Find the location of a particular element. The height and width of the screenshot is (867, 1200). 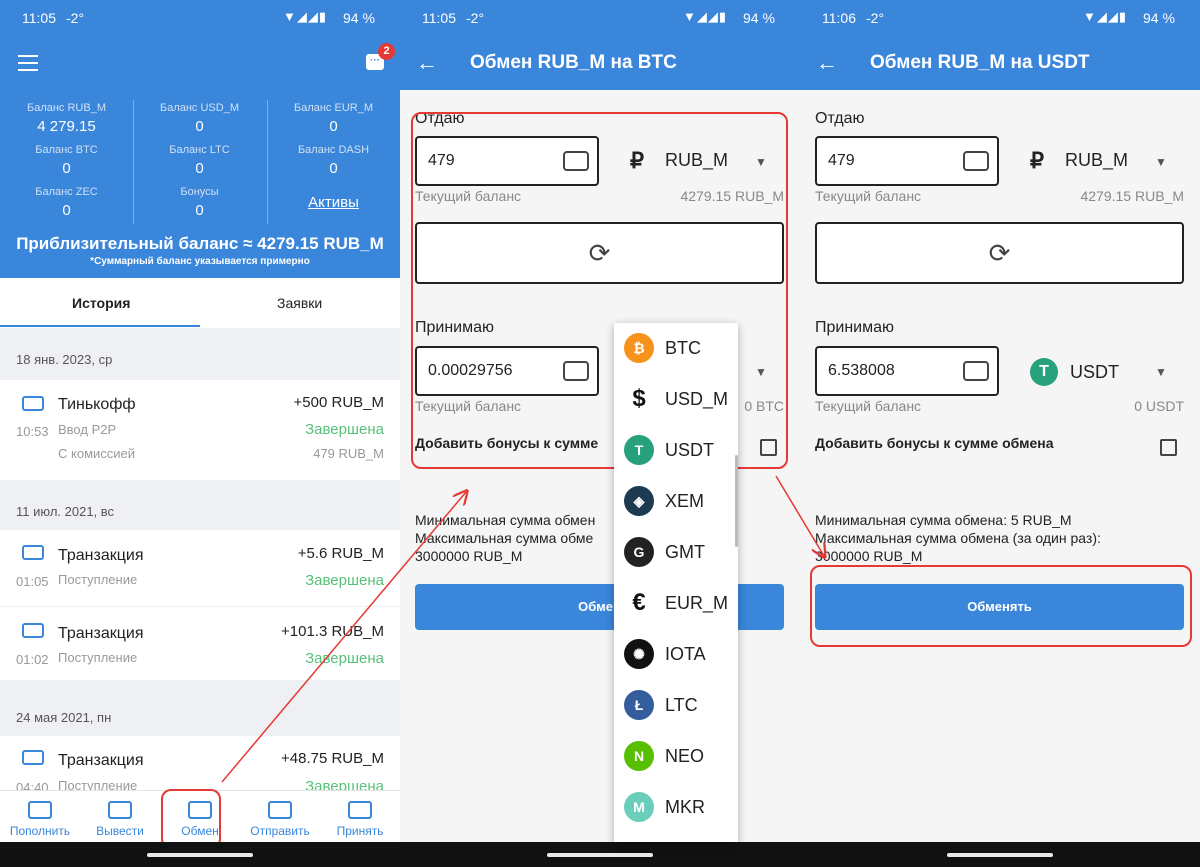

app-bar: ← Обмен RUB_M на BTC is located at coordinates (600, 63).